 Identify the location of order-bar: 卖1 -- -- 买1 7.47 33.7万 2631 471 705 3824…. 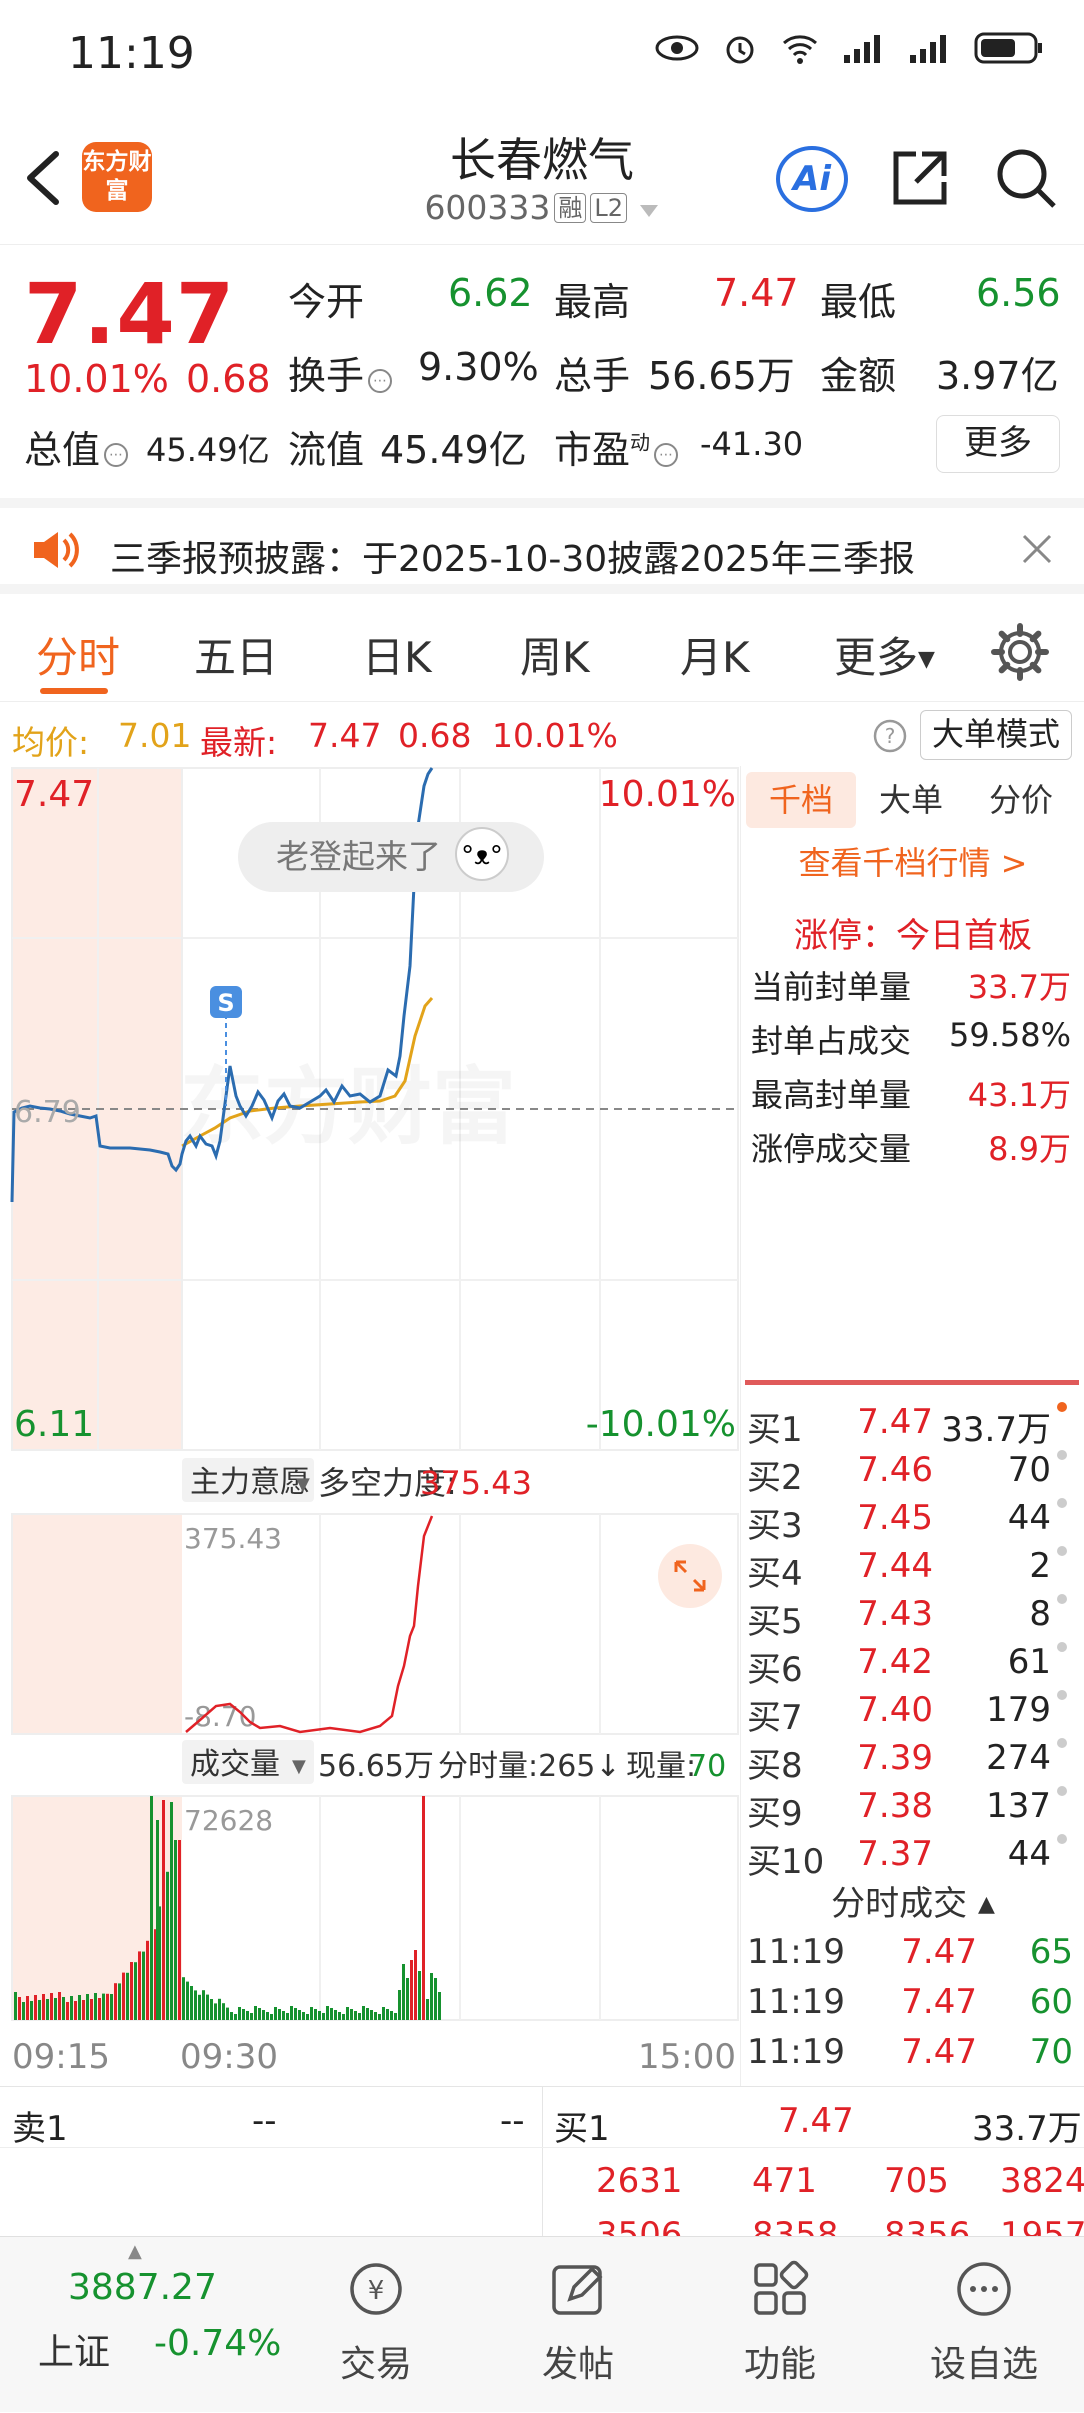
(542, 2170).